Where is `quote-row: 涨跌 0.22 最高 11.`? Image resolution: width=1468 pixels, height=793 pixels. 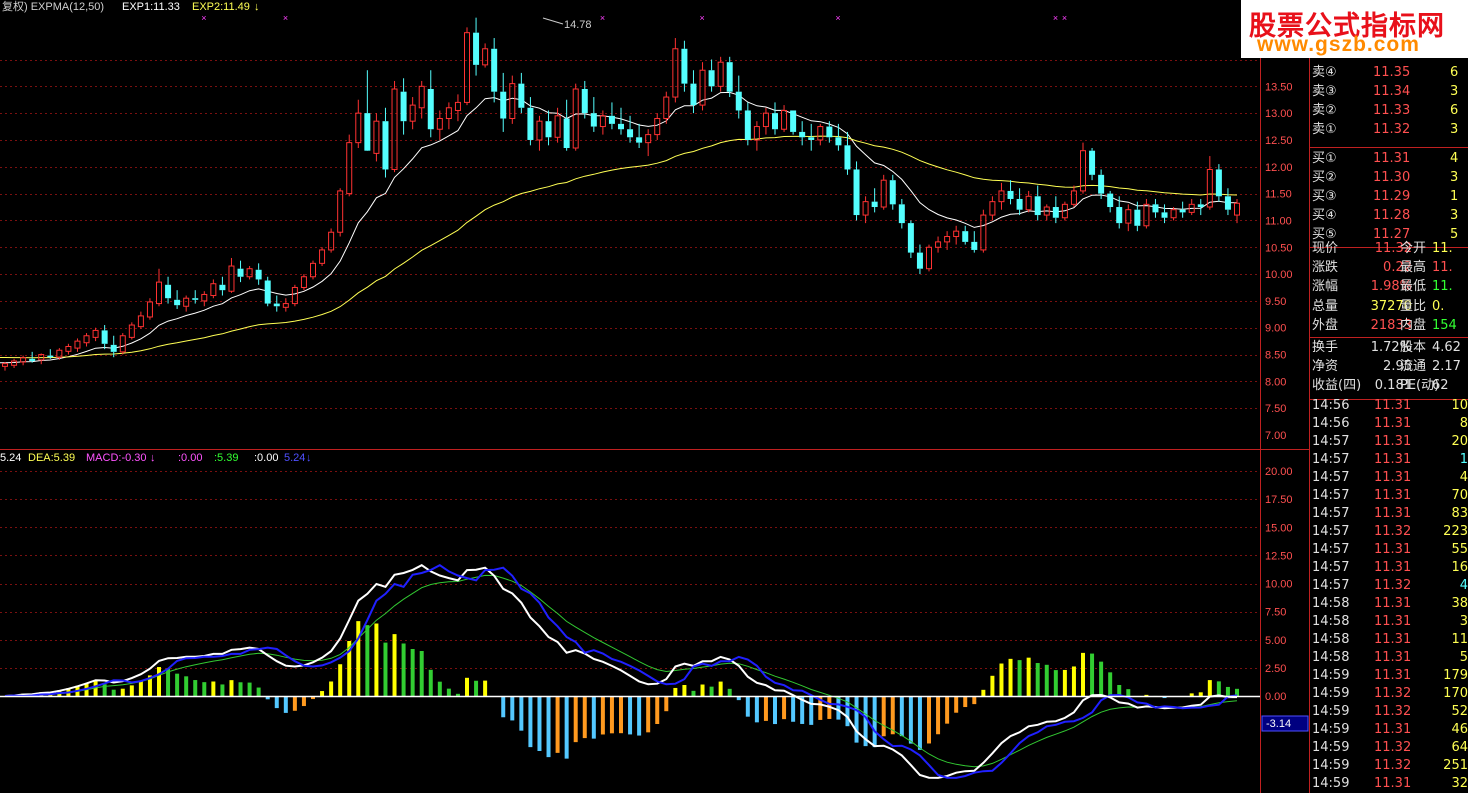
quote-row: 涨跌 0.22 最高 11. is located at coordinates (1389, 268).